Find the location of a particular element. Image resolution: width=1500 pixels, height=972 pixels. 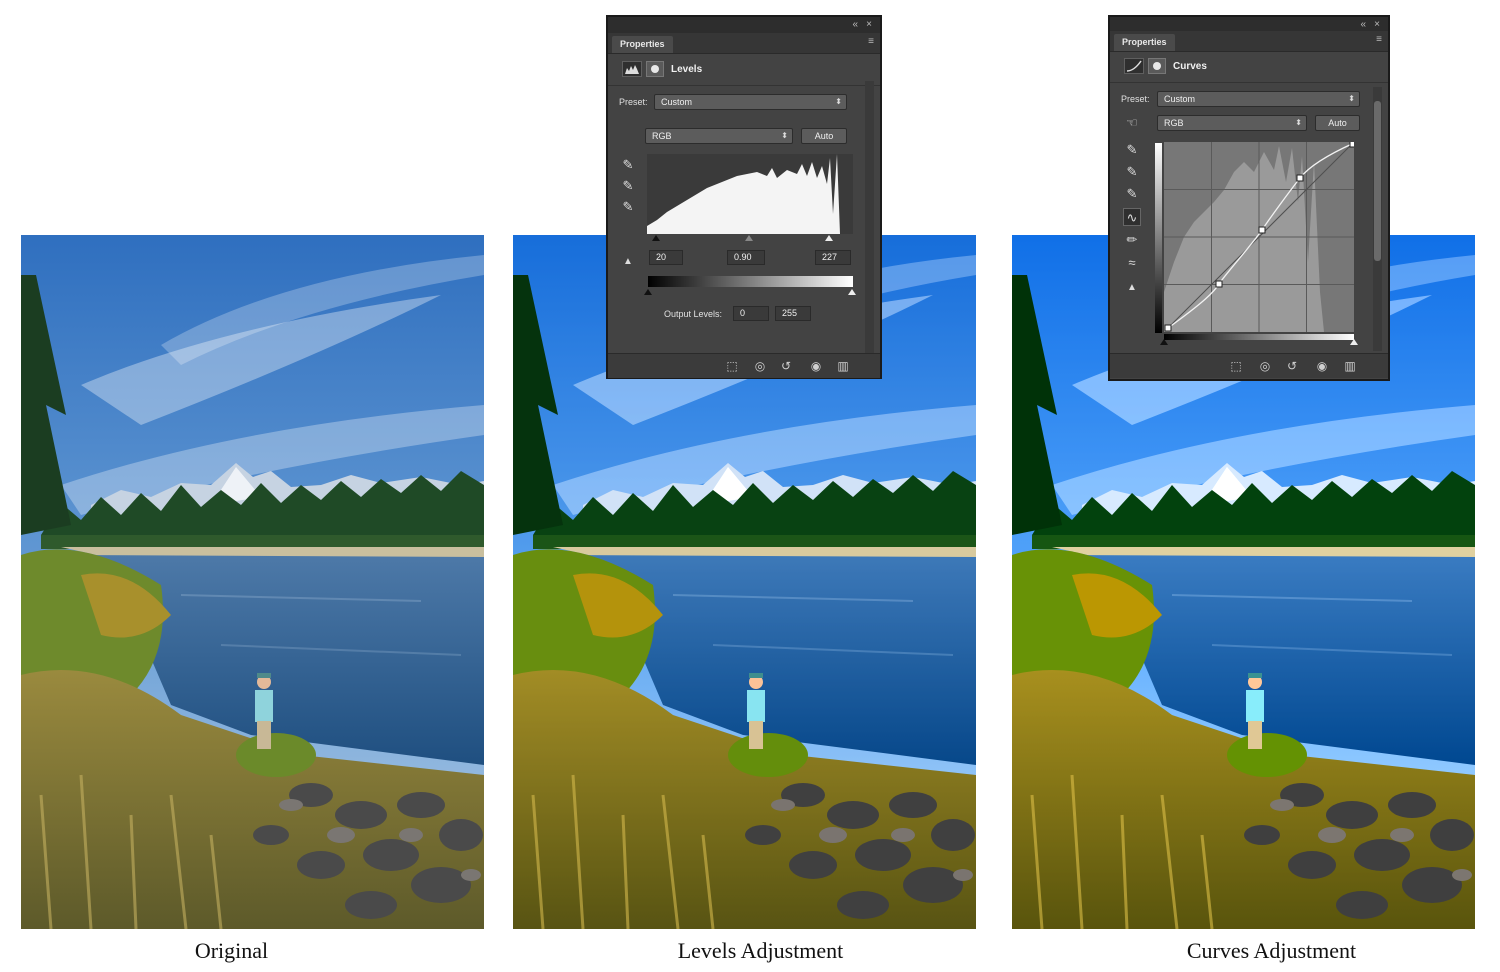

white-point-slider is located at coordinates (1354, 342).